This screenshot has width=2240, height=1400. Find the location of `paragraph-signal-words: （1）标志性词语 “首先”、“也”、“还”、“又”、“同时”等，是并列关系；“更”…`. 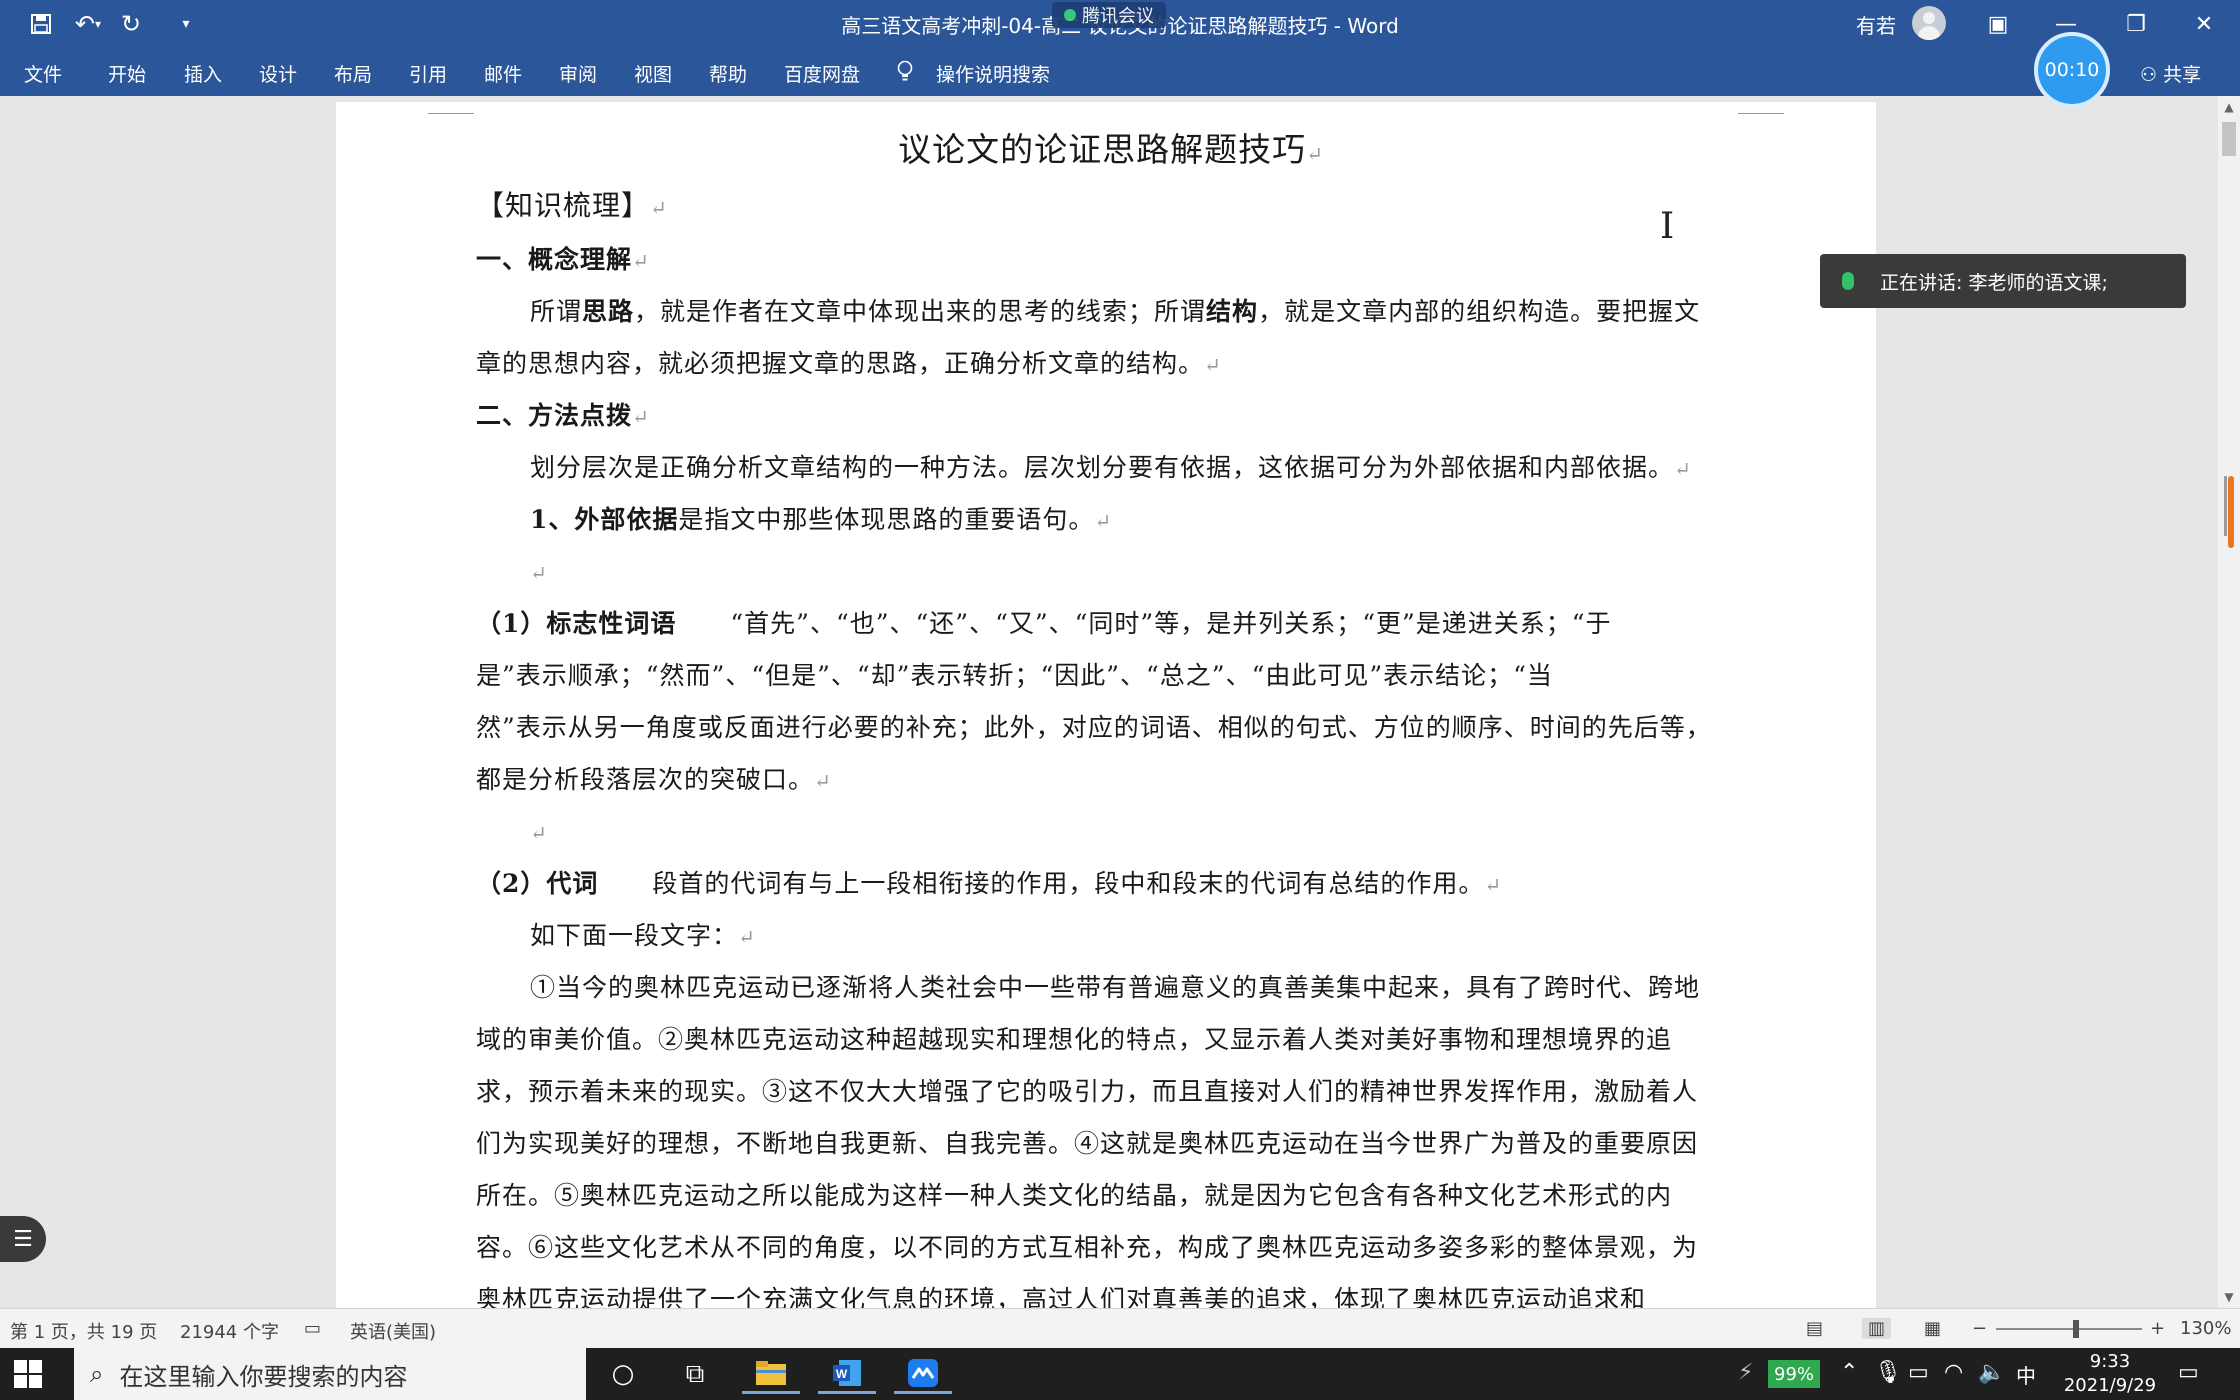

paragraph-signal-words: （1）标志性词语 “首先”、“也”、“还”、“又”、“同时”等，是并列关系；“更”… is located at coordinates (1044, 623).